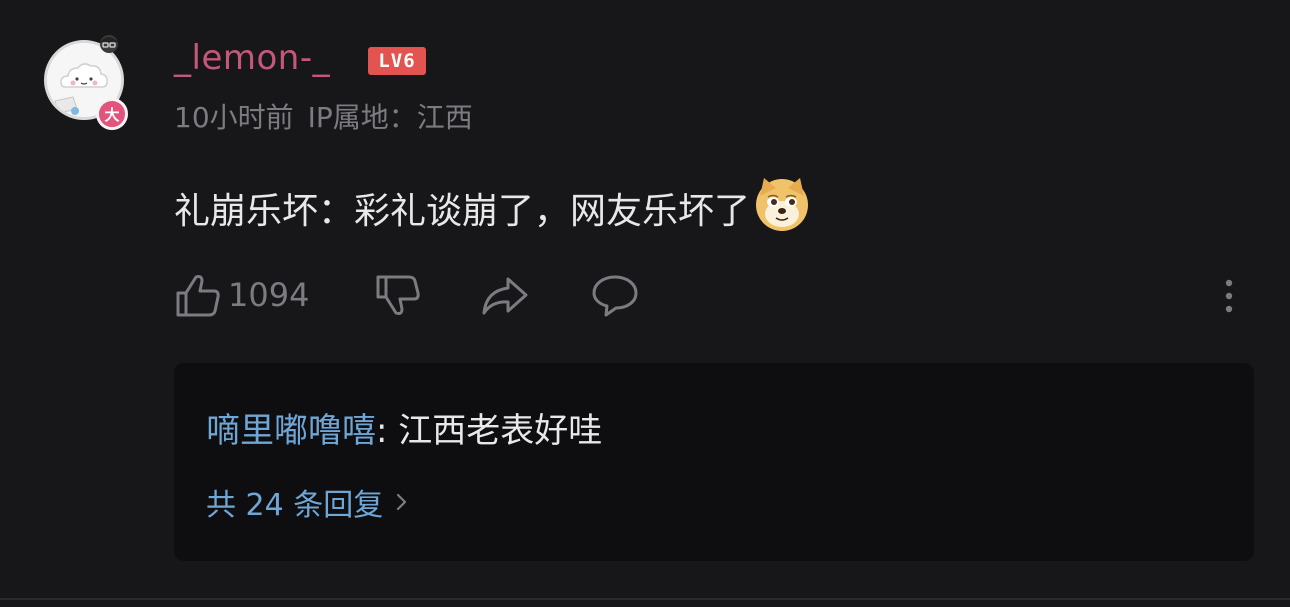 The width and height of the screenshot is (1290, 607). I want to click on reply-preview: 嘀里嘟噜嘻: 江西老表好哇, so click(404, 427).